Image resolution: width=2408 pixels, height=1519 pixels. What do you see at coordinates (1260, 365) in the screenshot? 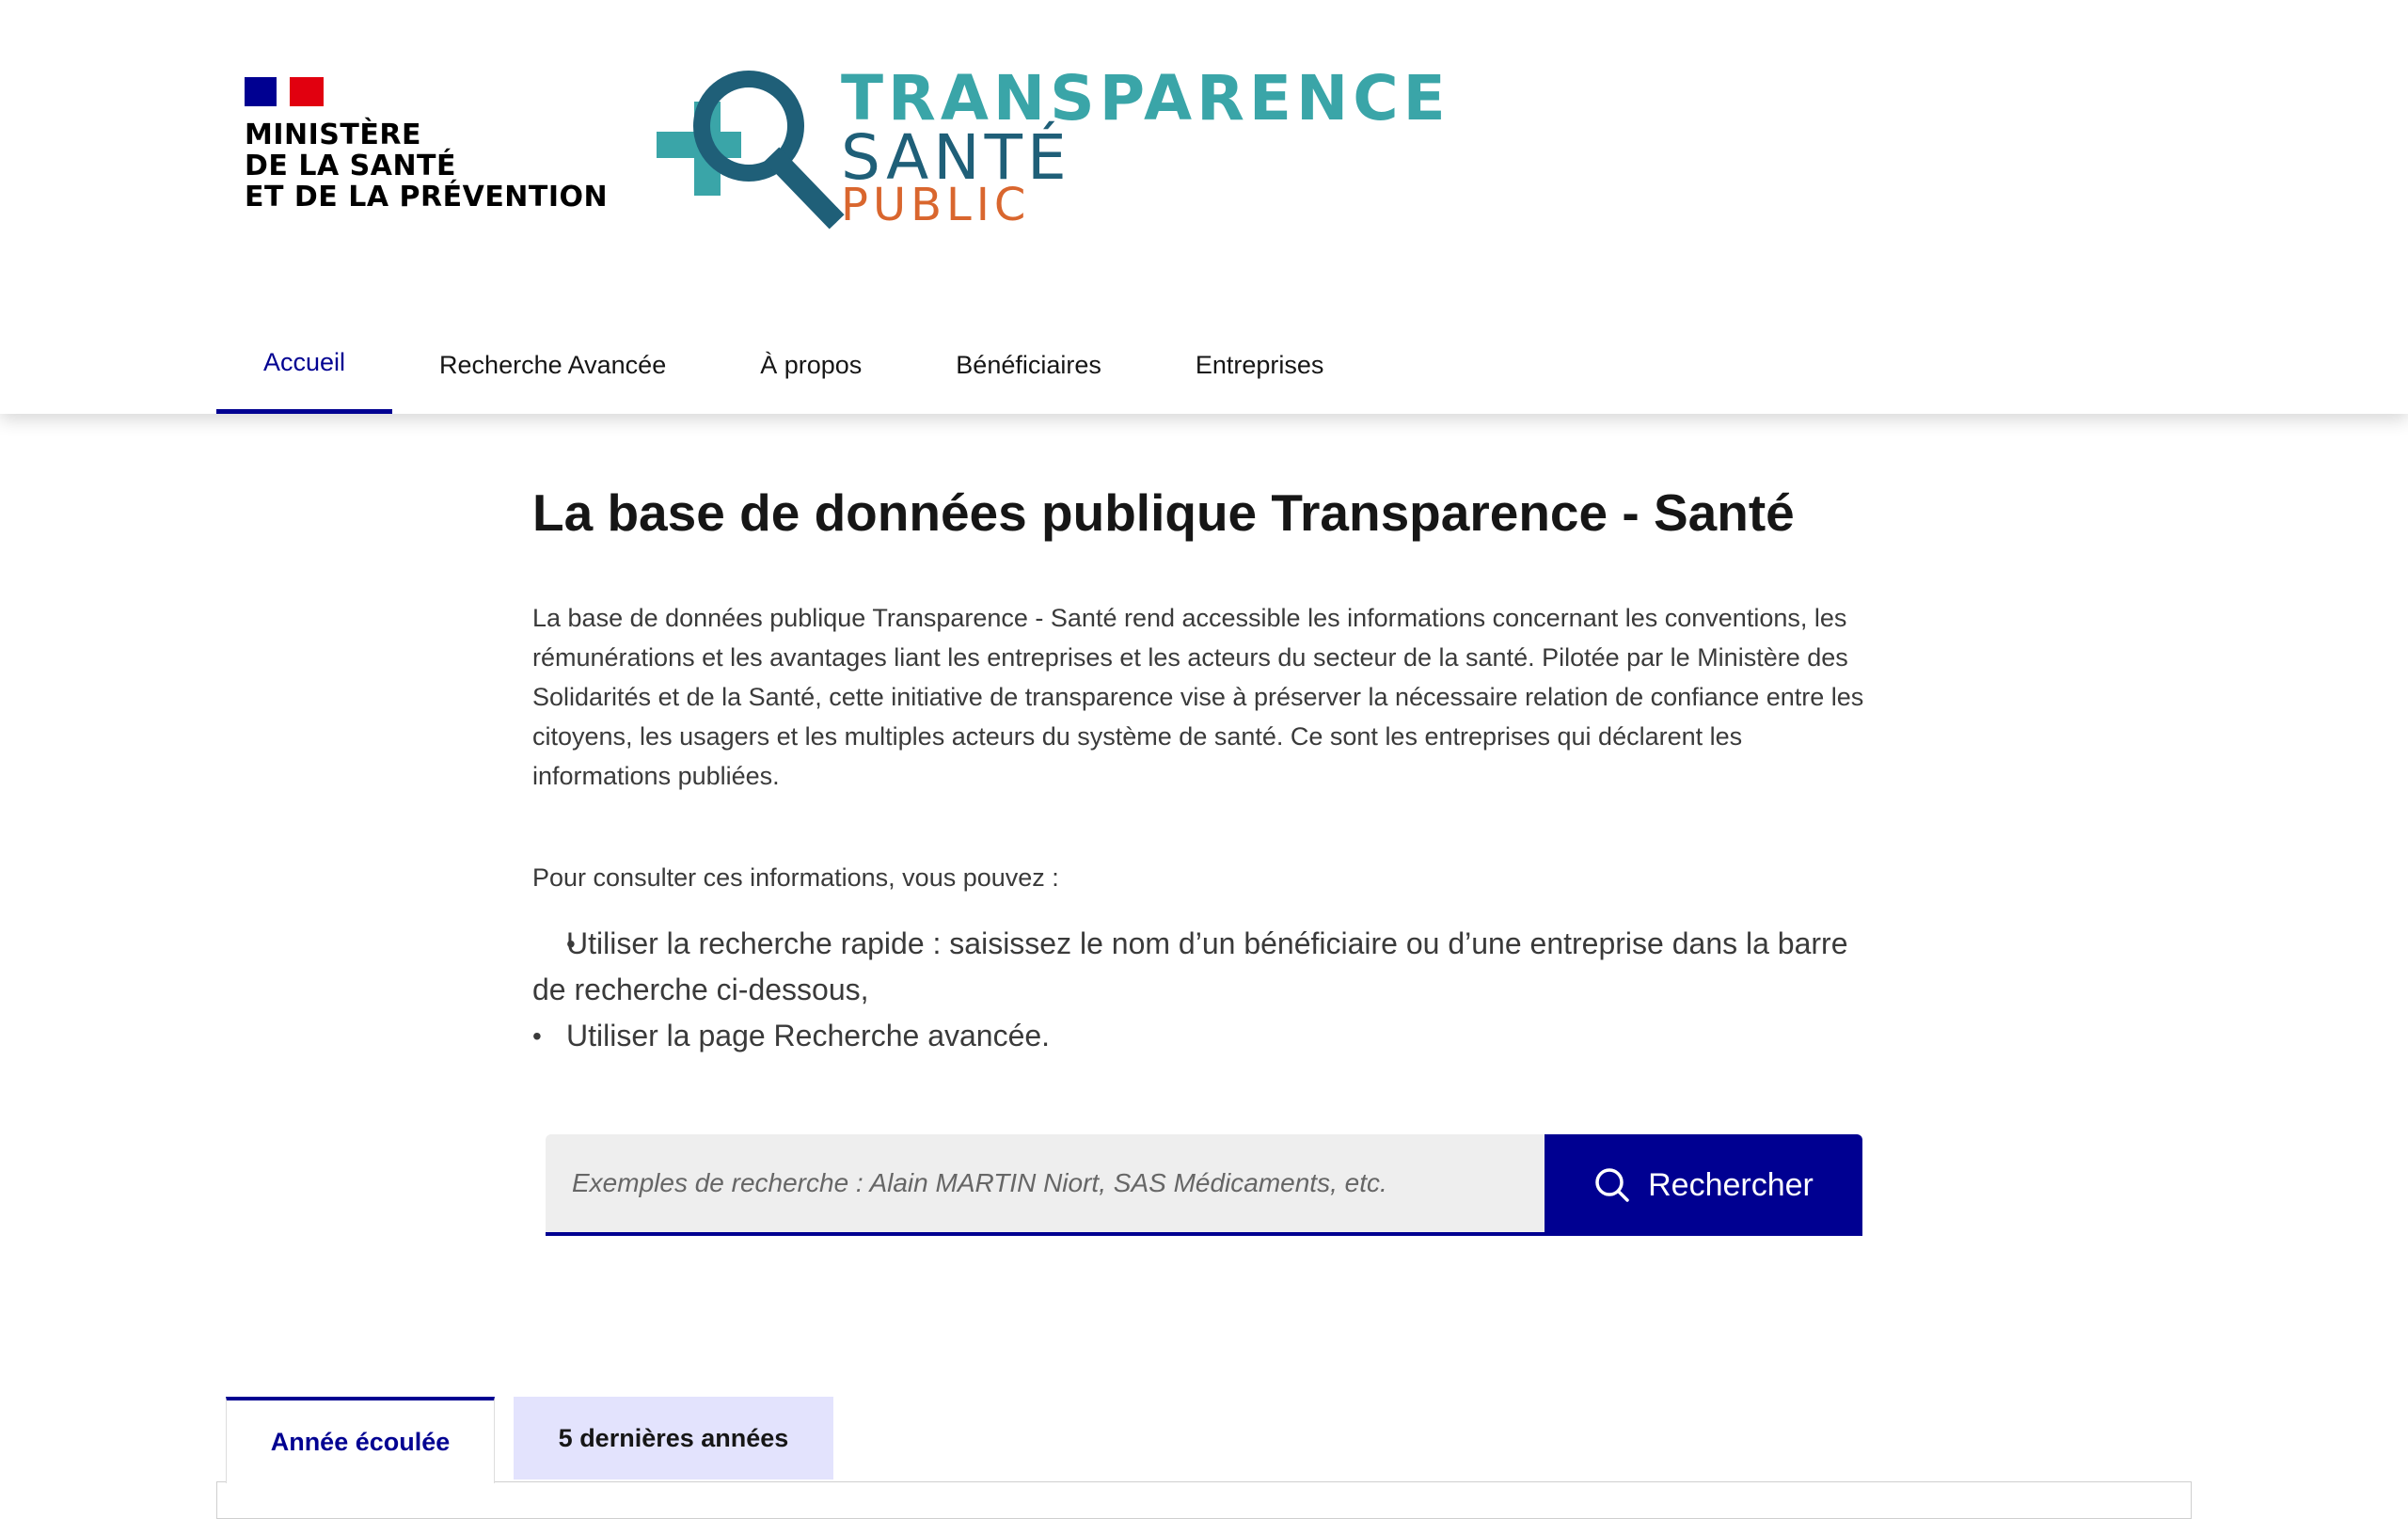
I see `nav-item-entreprises: Entreprises` at bounding box center [1260, 365].